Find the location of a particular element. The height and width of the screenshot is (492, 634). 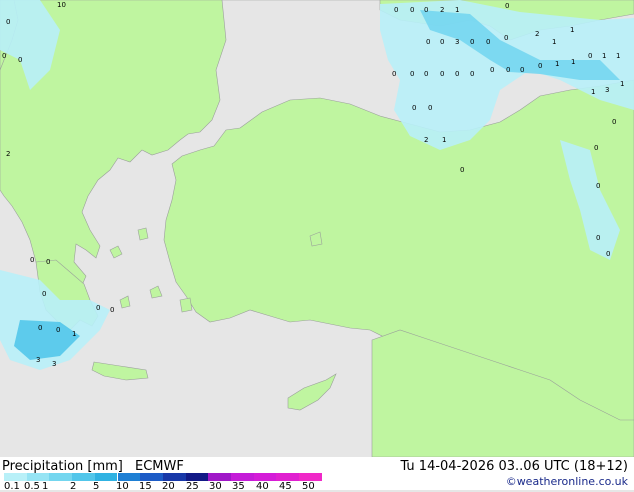

credit: ©weatheronline.co.uk is located at coordinates (566, 481).